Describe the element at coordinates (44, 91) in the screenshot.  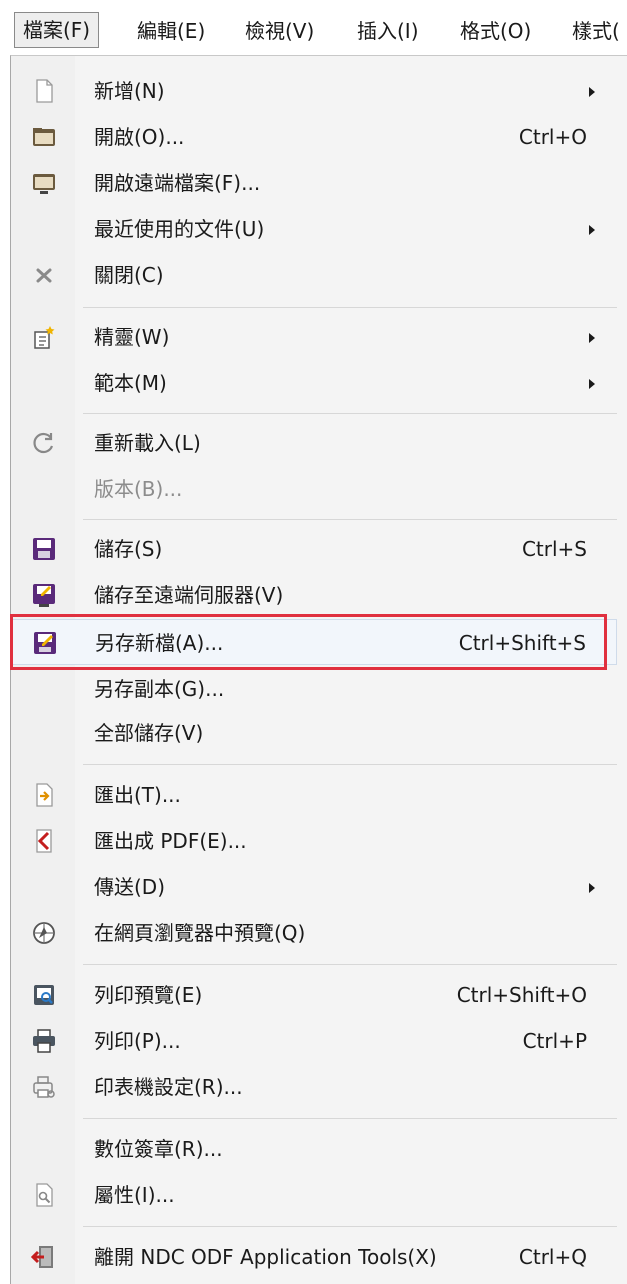
I see `new-document-icon` at that location.